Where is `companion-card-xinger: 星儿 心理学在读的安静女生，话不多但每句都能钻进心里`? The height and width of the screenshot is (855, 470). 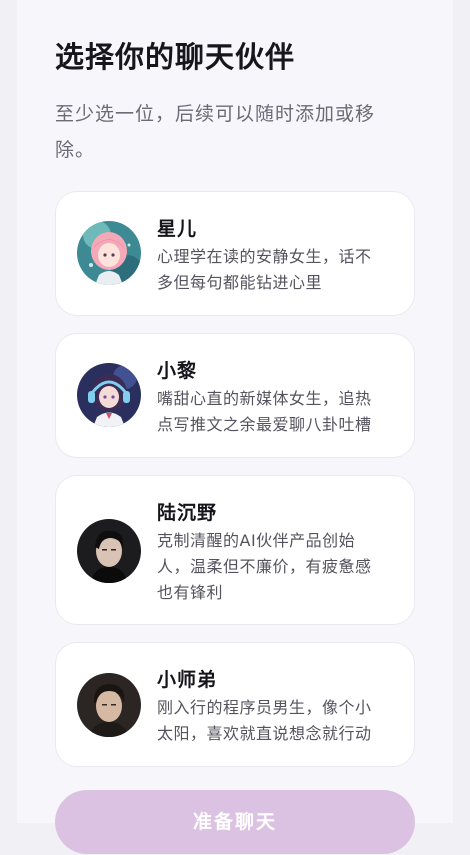 companion-card-xinger: 星儿 心理学在读的安静女生，话不多但每句都能钻进心里 is located at coordinates (235, 253).